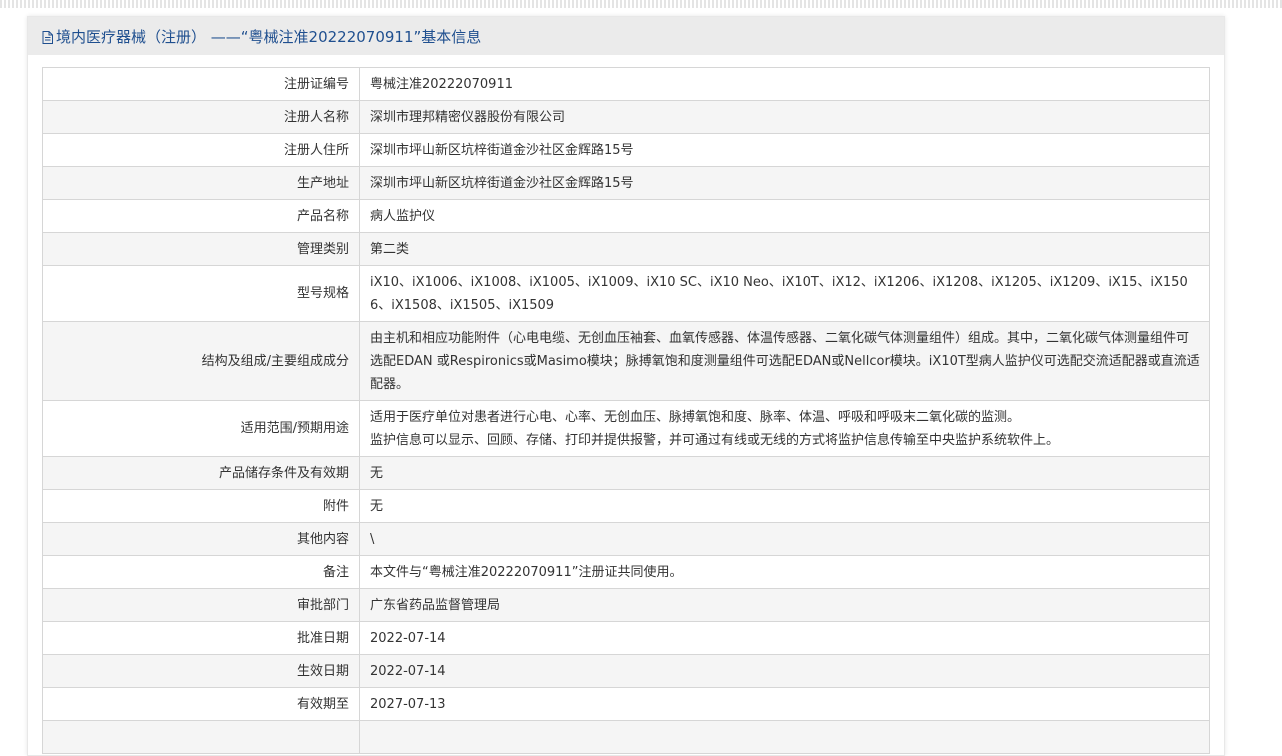 The image size is (1282, 756). What do you see at coordinates (201, 506) in the screenshot?
I see `row-label: 附件` at bounding box center [201, 506].